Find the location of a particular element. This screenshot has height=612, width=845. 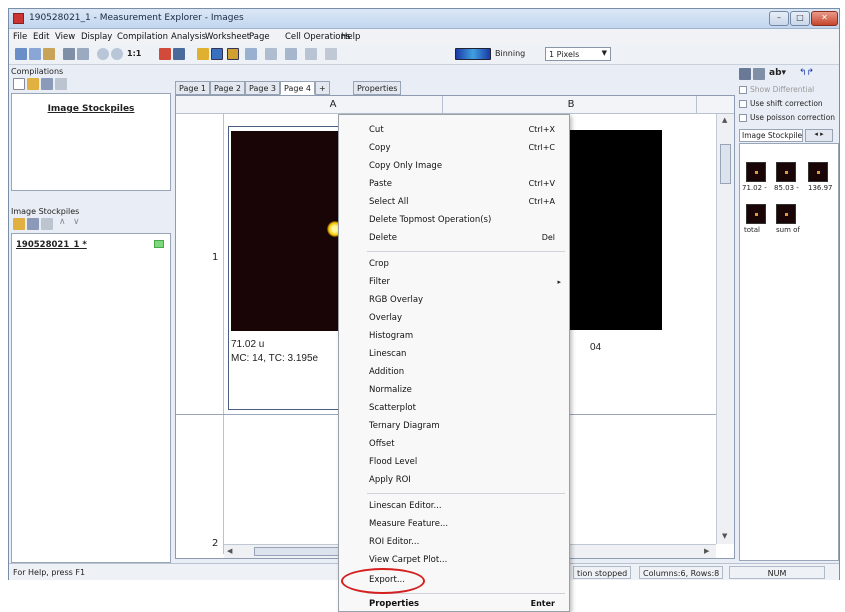

menu-display: Display is located at coordinates (96, 37).